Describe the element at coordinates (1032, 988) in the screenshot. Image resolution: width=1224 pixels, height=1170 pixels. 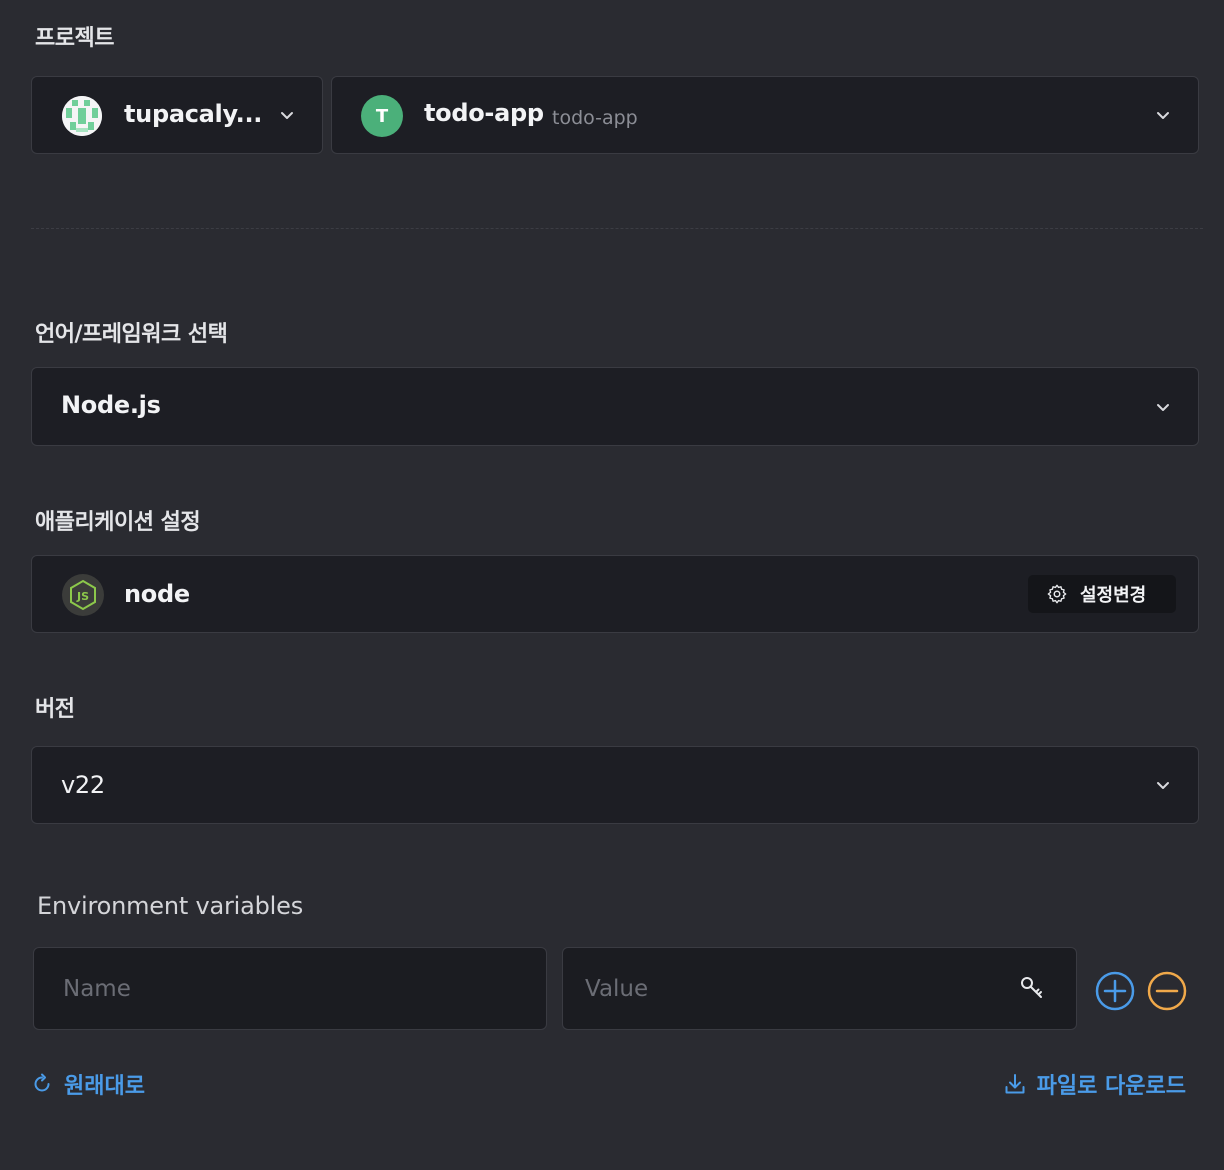
I see `key-icon` at that location.